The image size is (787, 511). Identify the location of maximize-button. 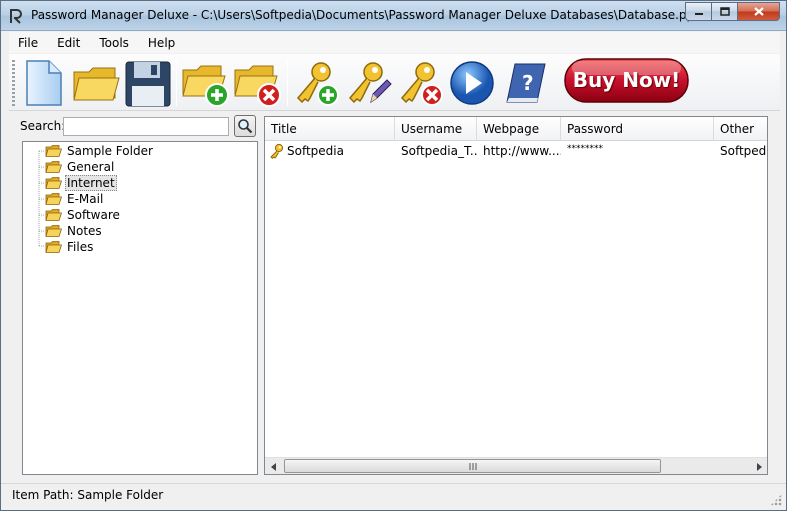
(724, 11).